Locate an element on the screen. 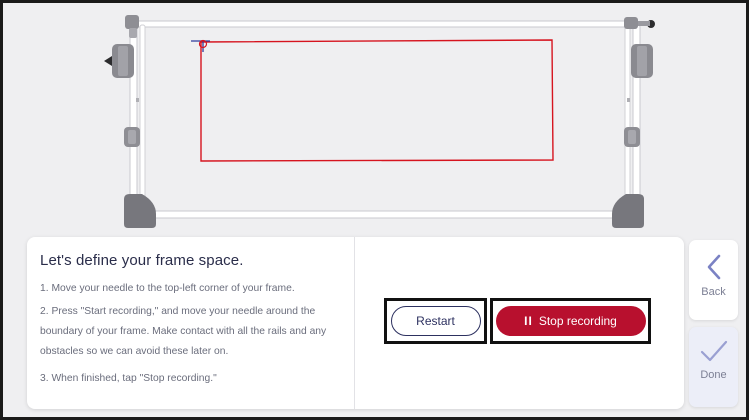  top-rail is located at coordinates (384, 24).